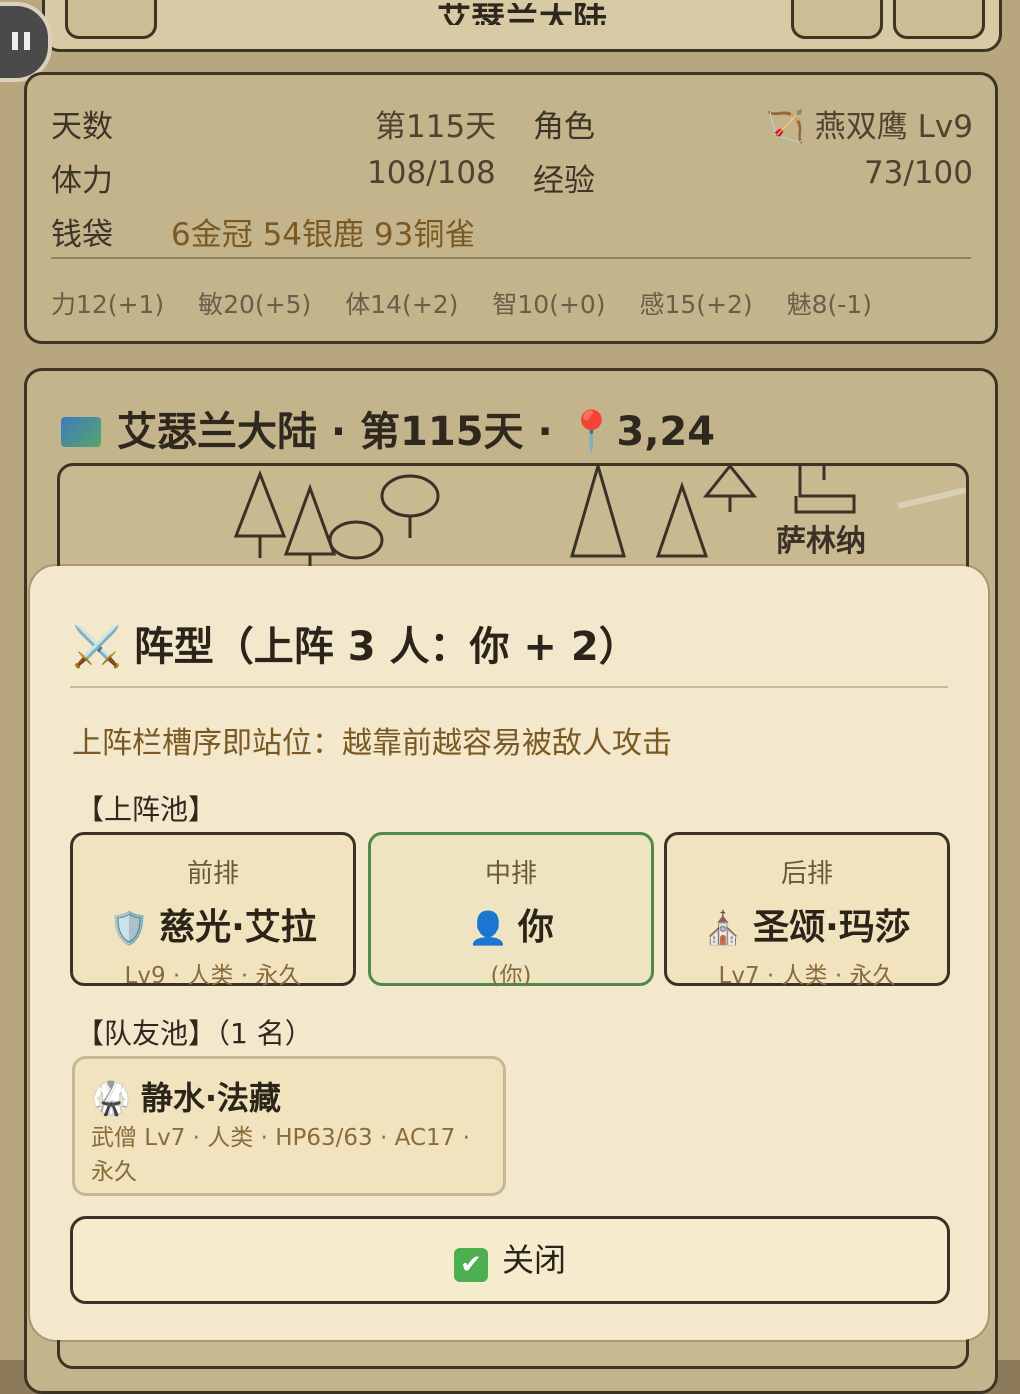 Image resolution: width=1020 pixels, height=1394 pixels. I want to click on tower-icon, so click(825, 490).